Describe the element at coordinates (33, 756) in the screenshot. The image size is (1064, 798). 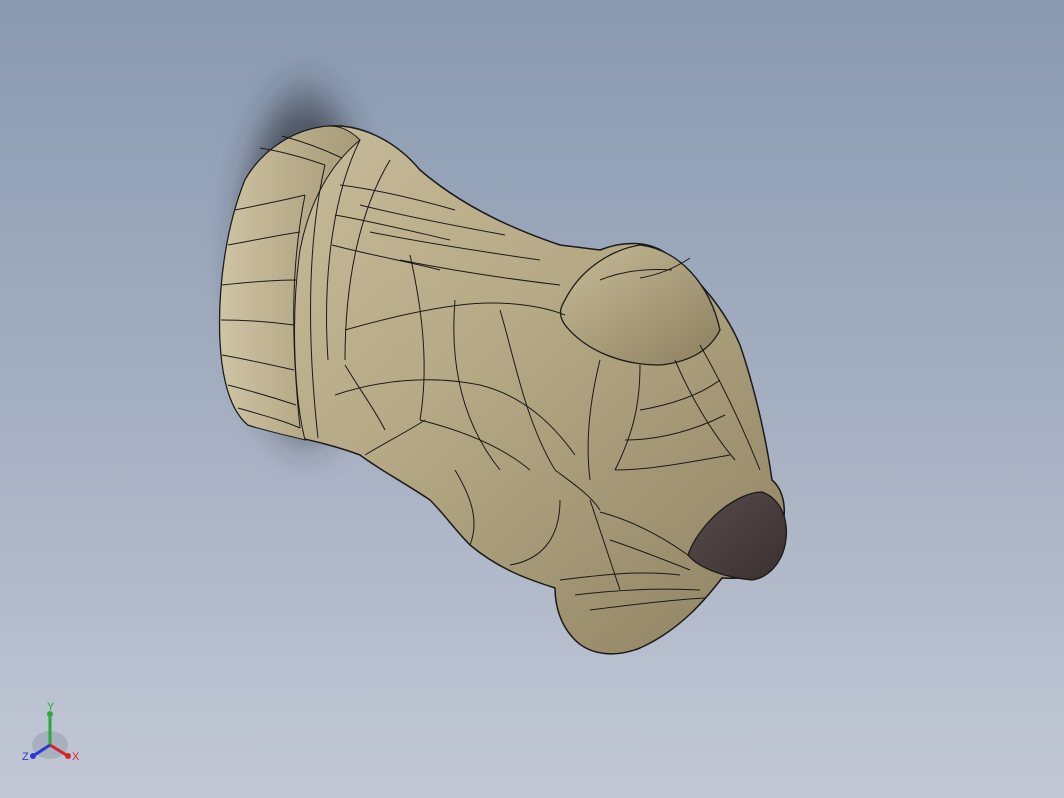
I see `triad-z-tip` at that location.